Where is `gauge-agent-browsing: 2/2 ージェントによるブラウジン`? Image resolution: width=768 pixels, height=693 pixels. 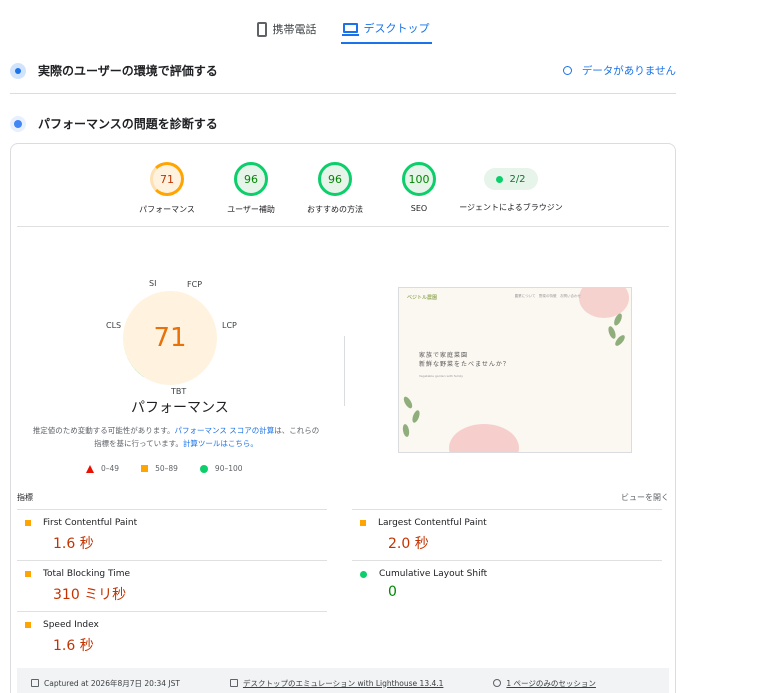 gauge-agent-browsing: 2/2 ージェントによるブラウジン is located at coordinates (511, 188).